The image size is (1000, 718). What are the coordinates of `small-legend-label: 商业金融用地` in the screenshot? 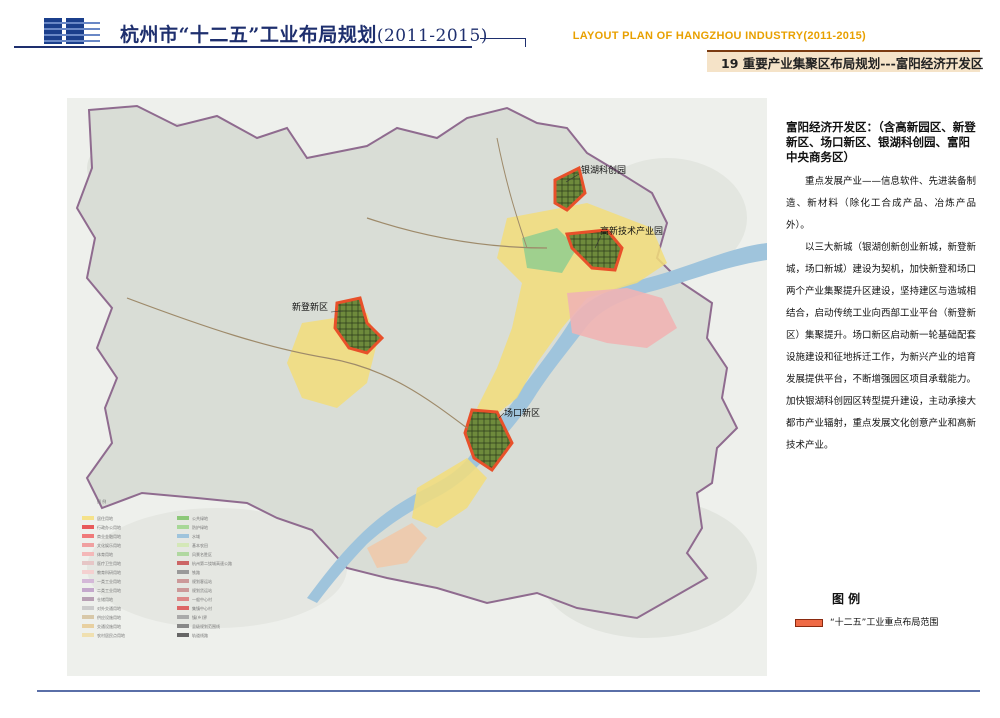 It's located at (109, 536).